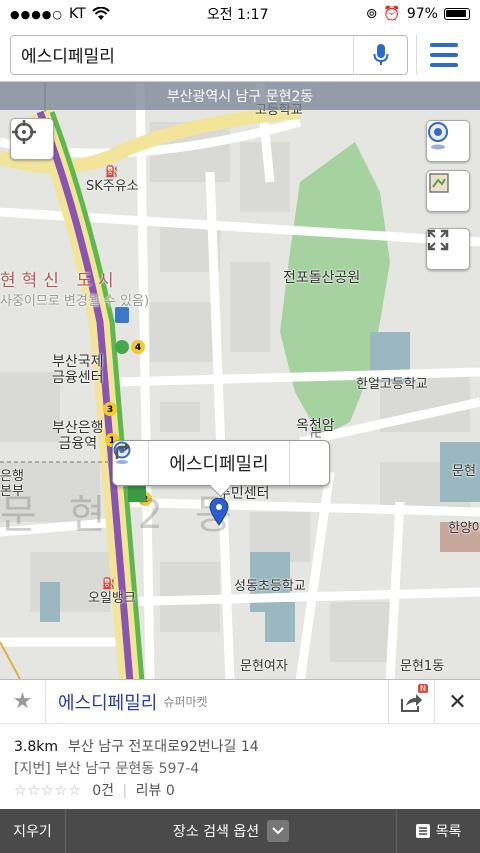 Image resolution: width=480 pixels, height=853 pixels. I want to click on chevron-down-icon, so click(278, 831).